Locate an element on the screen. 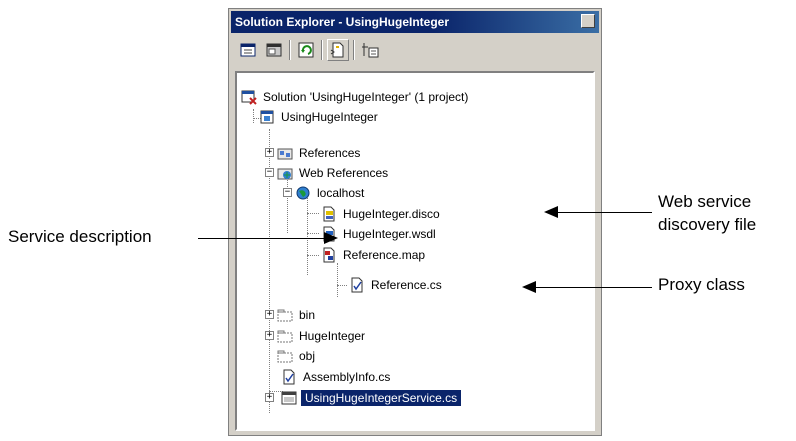 The image size is (796, 441). tree-node-project: UsingHugeInteger is located at coordinates (319, 117).